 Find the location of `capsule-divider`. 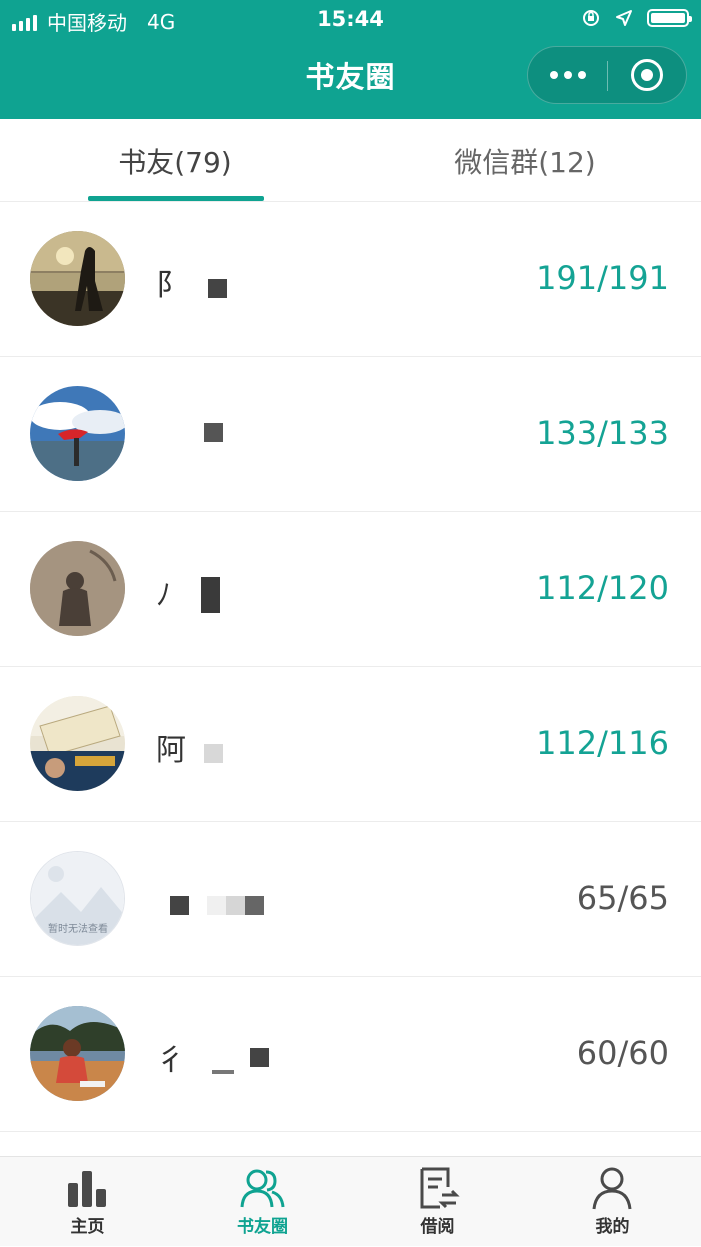

capsule-divider is located at coordinates (607, 76).